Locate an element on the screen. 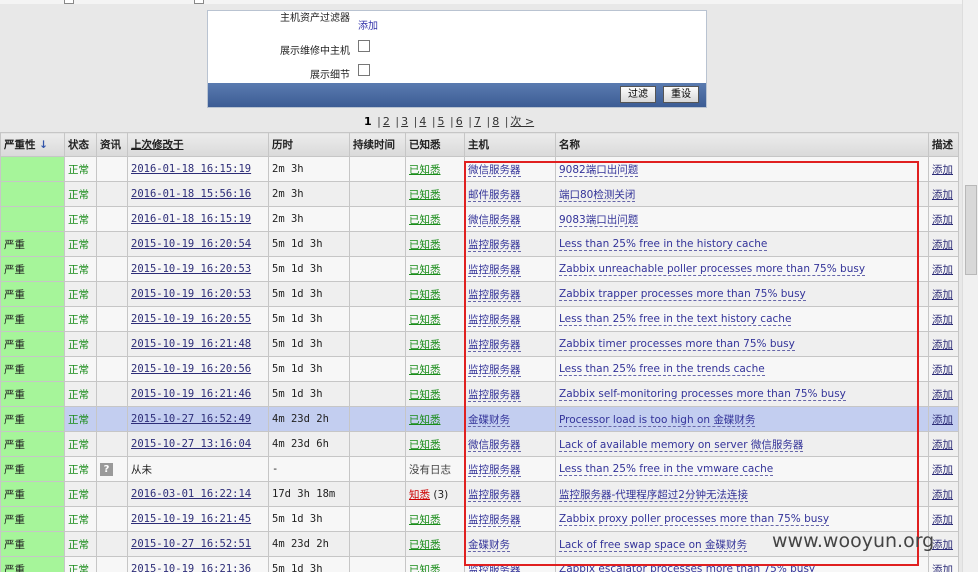 The width and height of the screenshot is (978, 572). host-link: 金碟财务 is located at coordinates (489, 545).